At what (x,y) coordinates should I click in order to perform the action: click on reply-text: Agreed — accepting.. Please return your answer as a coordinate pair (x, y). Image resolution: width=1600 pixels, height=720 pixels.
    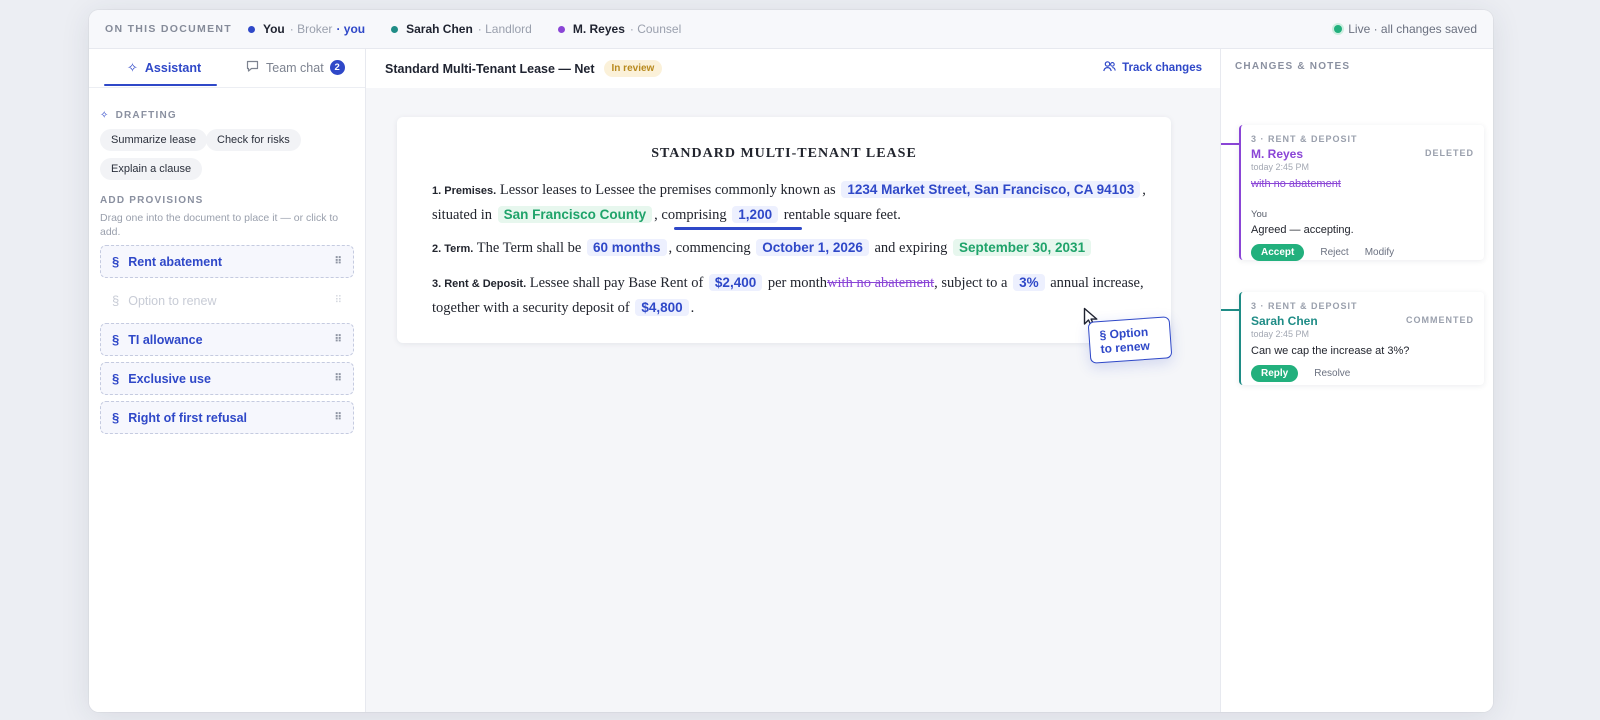
    Looking at the image, I should click on (1302, 230).